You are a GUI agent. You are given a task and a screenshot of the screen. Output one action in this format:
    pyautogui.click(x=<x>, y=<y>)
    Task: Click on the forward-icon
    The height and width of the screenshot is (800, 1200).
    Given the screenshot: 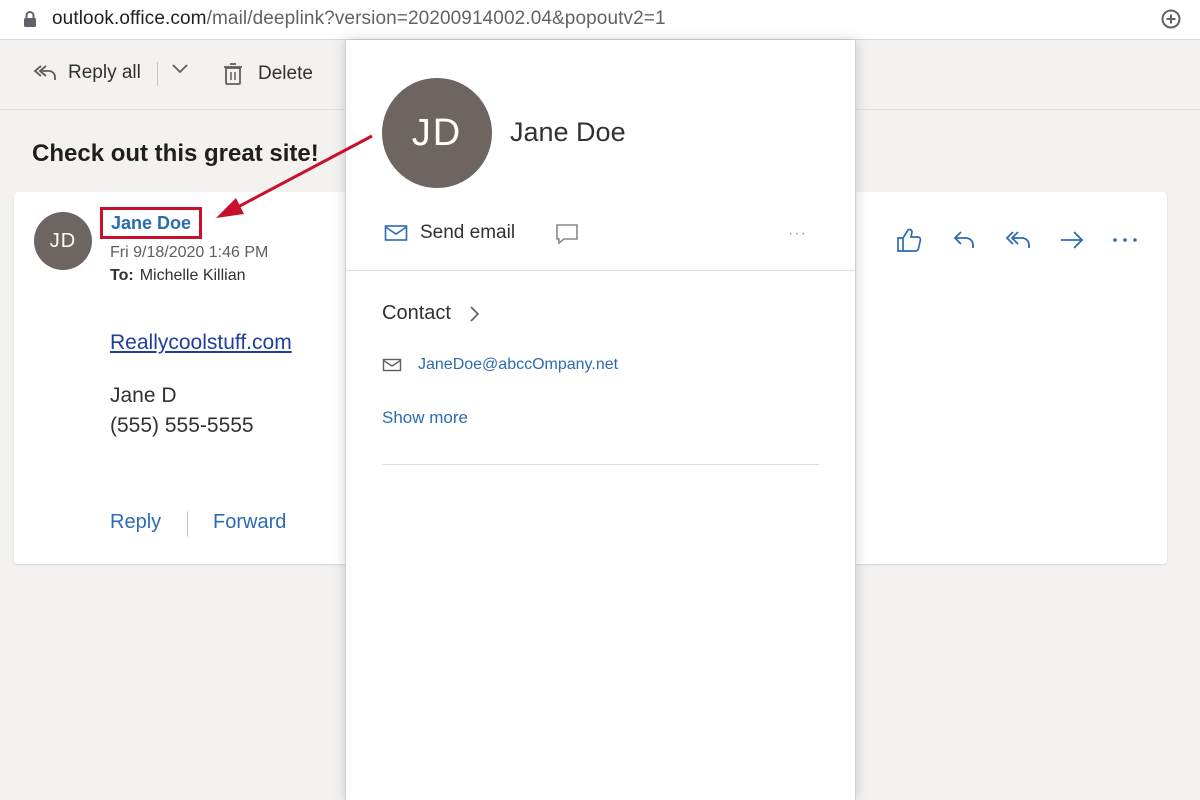 What is the action you would take?
    pyautogui.click(x=1072, y=240)
    